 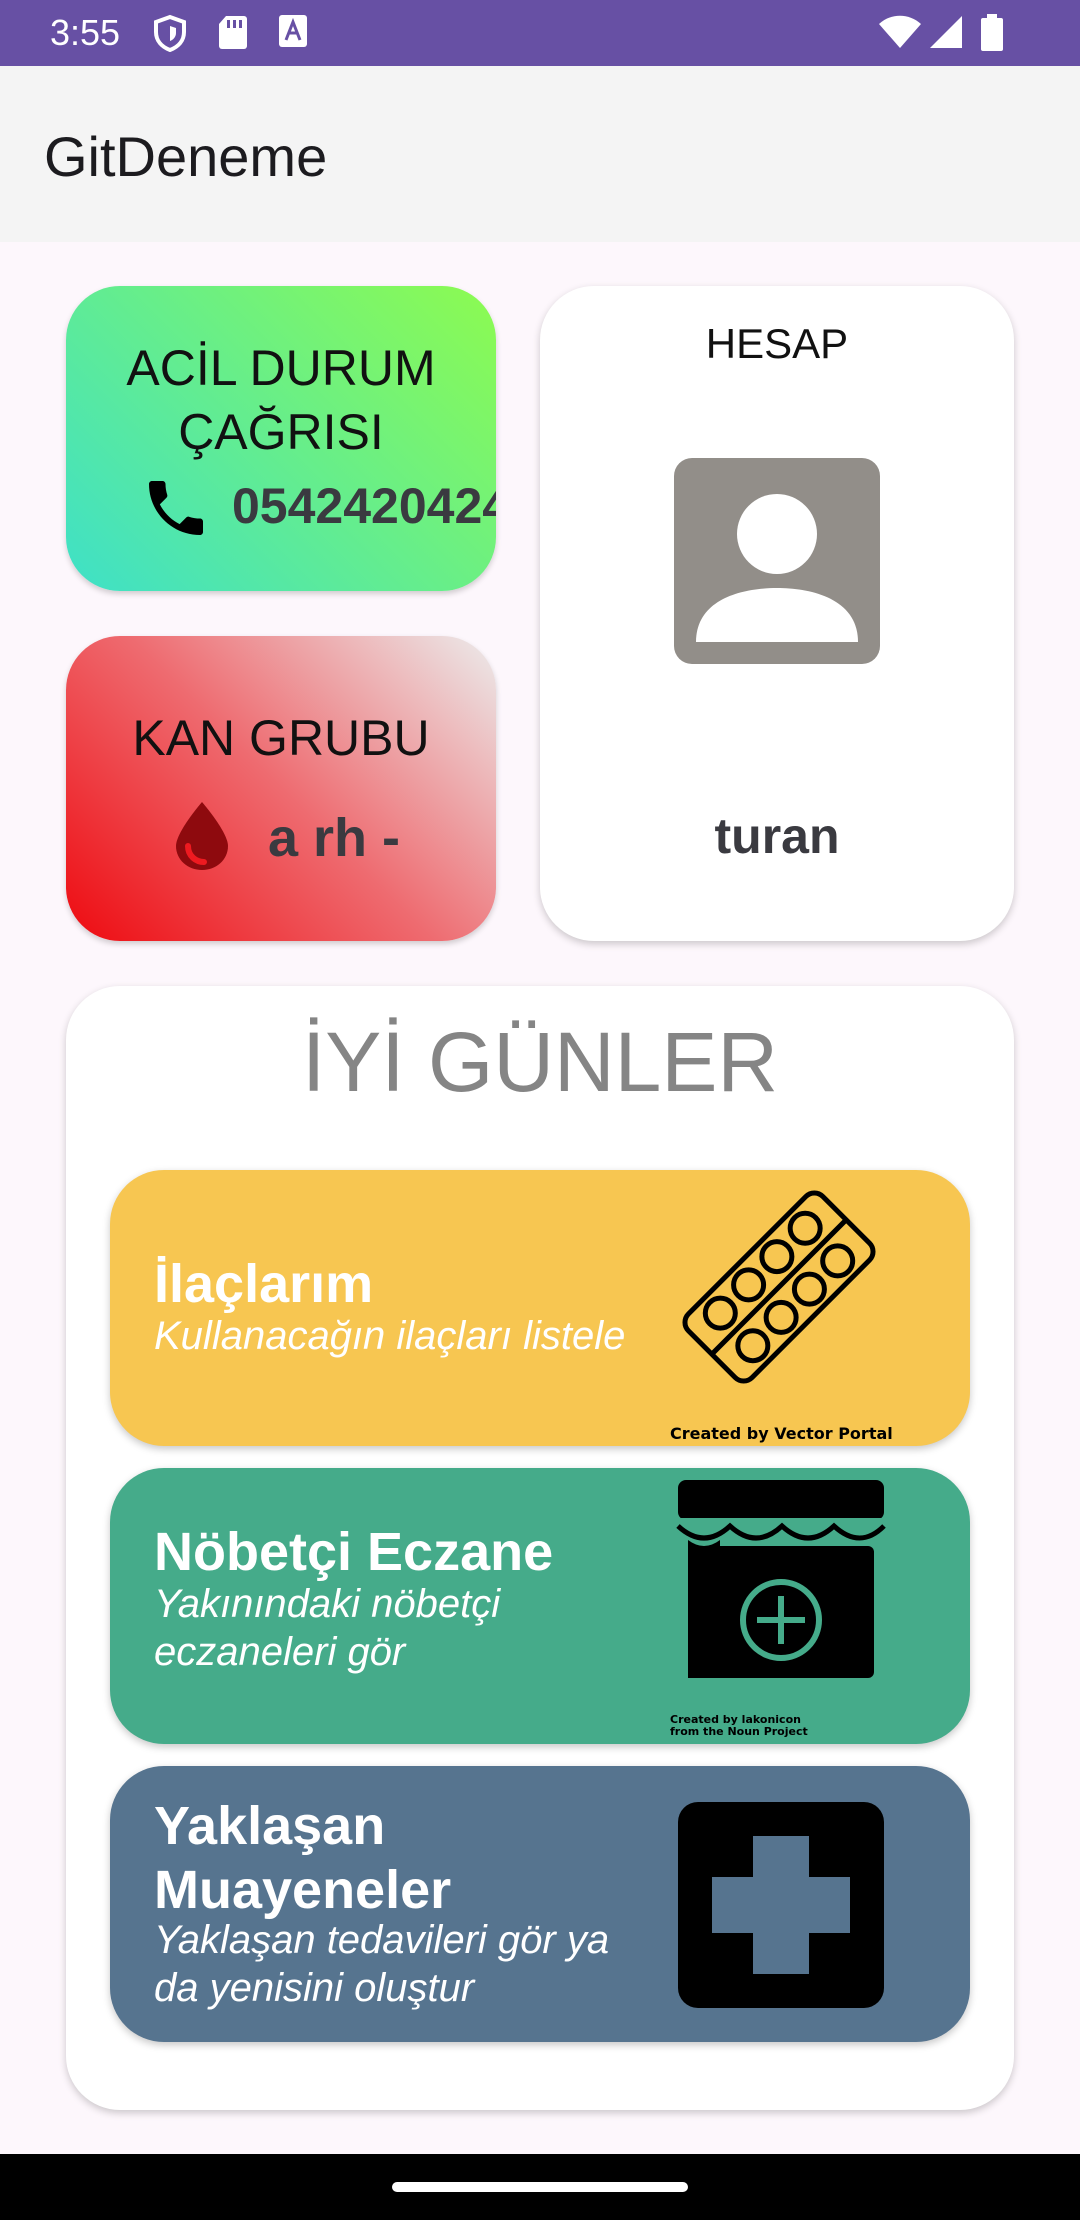 I want to click on shield-icon, so click(x=170, y=33).